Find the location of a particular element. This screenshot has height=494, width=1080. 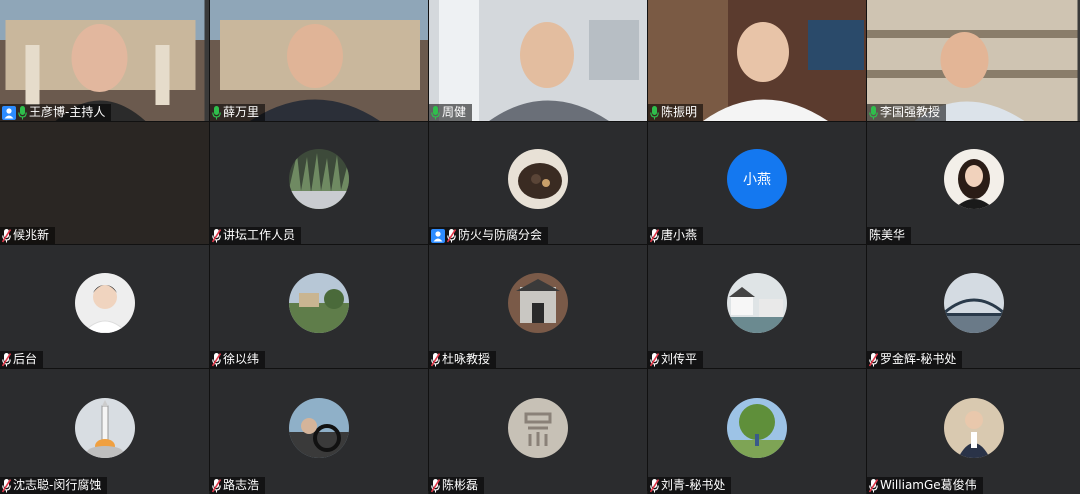

participant-tile: 王彦博-主持人 is located at coordinates (104, 60).